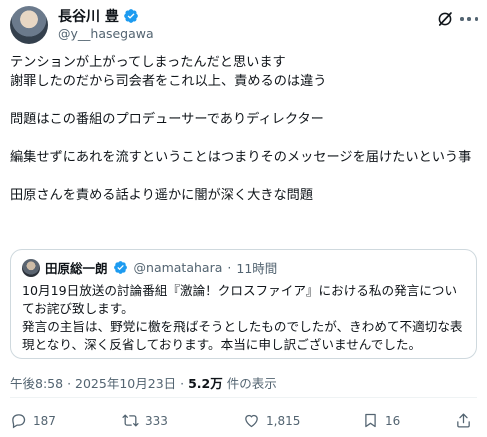 This screenshot has height=437, width=487. I want to click on post-line: テンションが上がってしまったんだと思います, so click(148, 62).